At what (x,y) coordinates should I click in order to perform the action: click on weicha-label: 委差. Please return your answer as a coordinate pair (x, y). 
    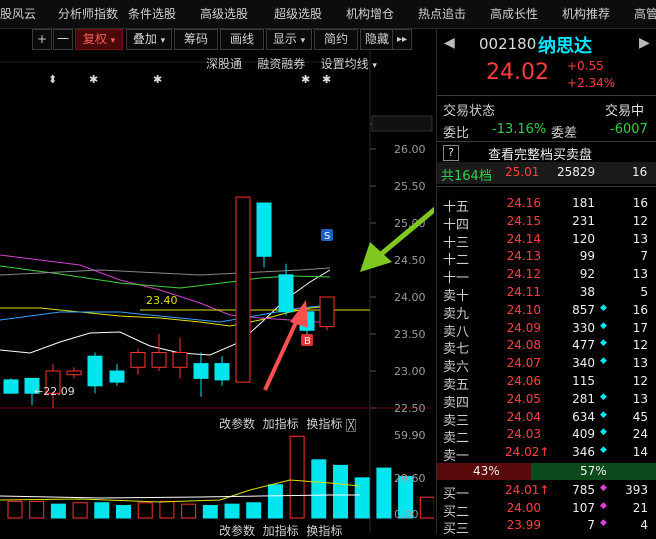
    Looking at the image, I should click on (564, 133).